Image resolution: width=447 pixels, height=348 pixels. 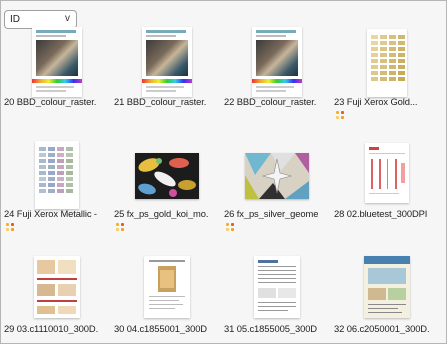 I want to click on thumbnail-label: 24 Fuji Xerox Metallic -, so click(x=50, y=213).